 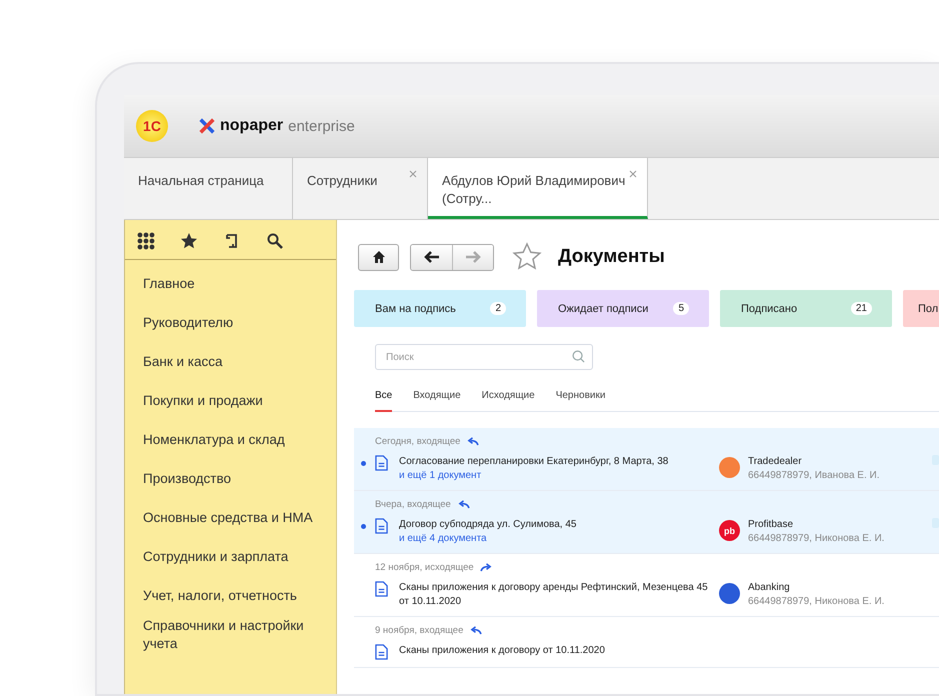 I want to click on status-card: Вам на подпись 2, so click(x=440, y=308).